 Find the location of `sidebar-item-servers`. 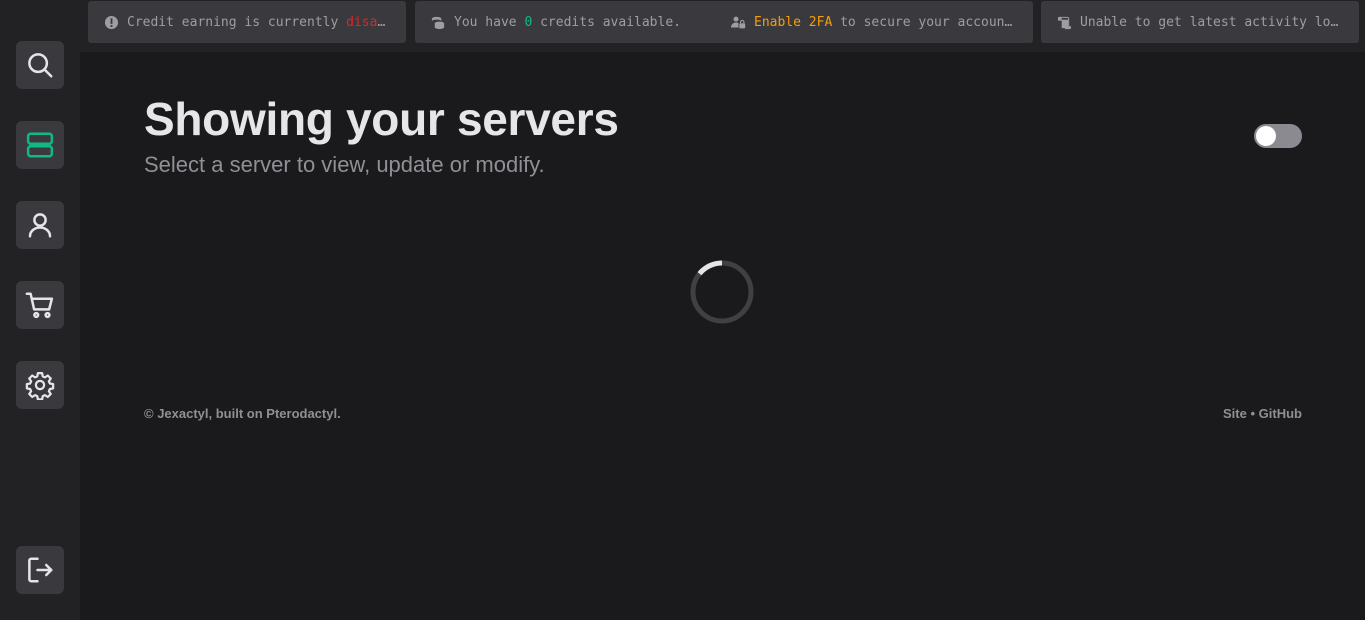

sidebar-item-servers is located at coordinates (40, 145).